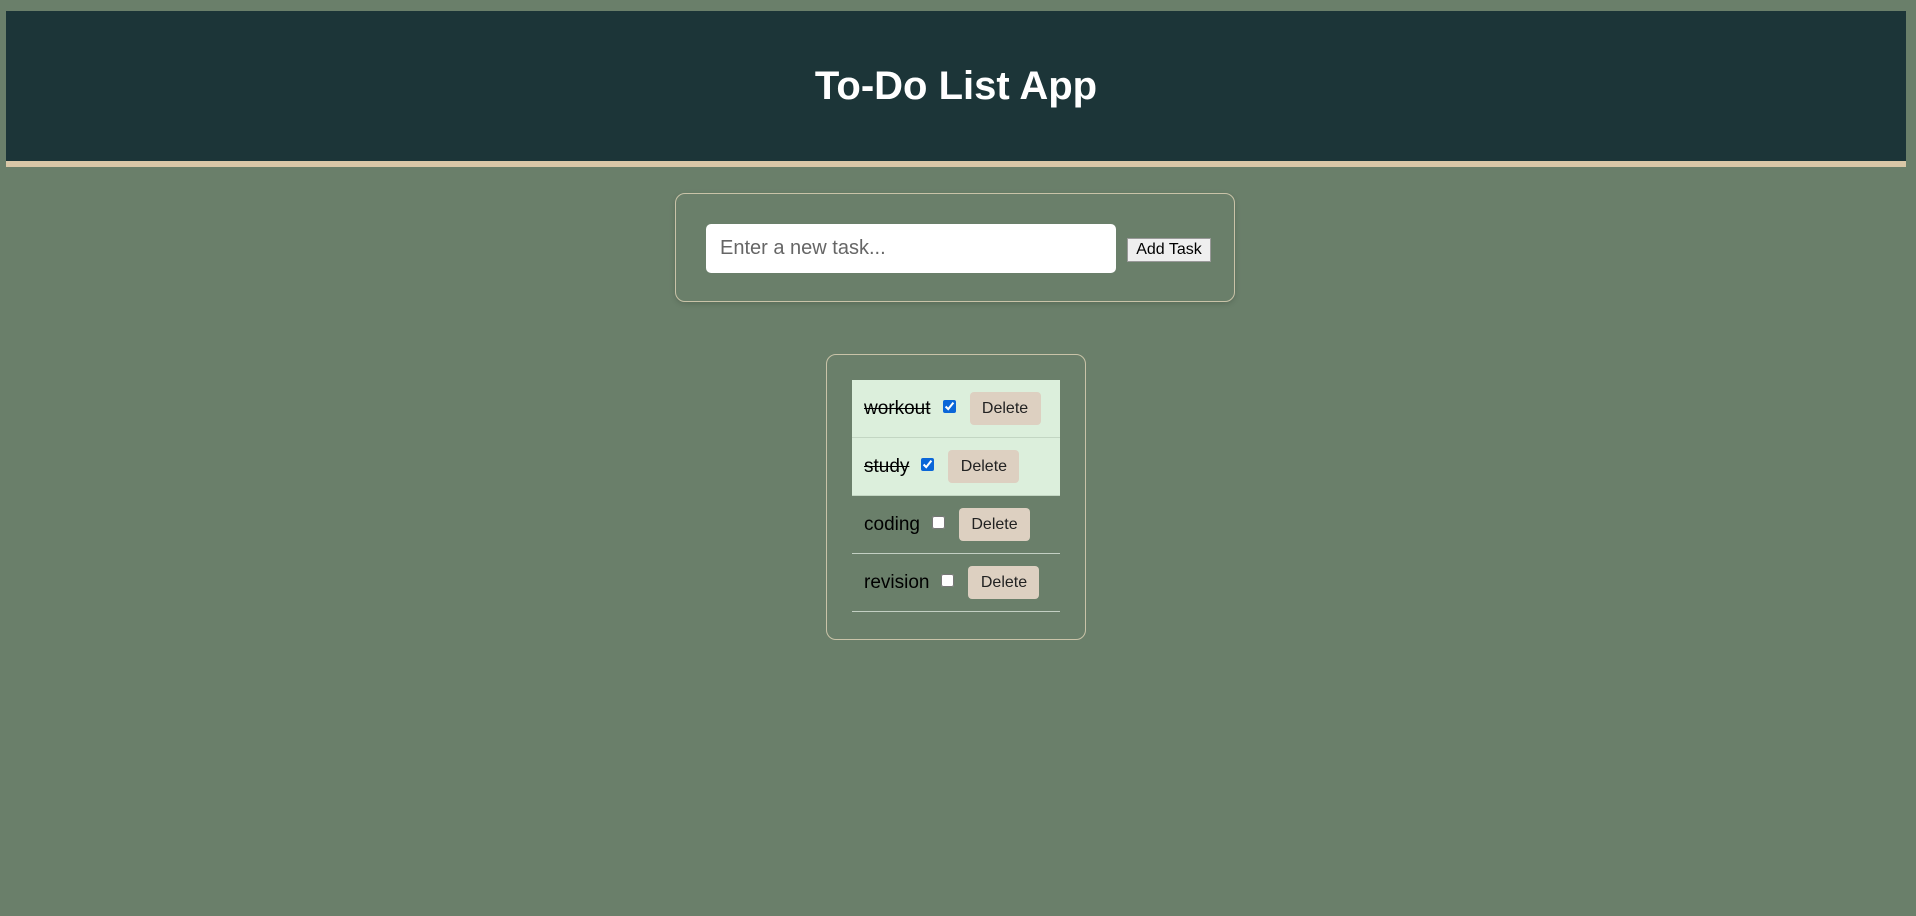  What do you see at coordinates (956, 85) in the screenshot?
I see `app-title: To-Do List App` at bounding box center [956, 85].